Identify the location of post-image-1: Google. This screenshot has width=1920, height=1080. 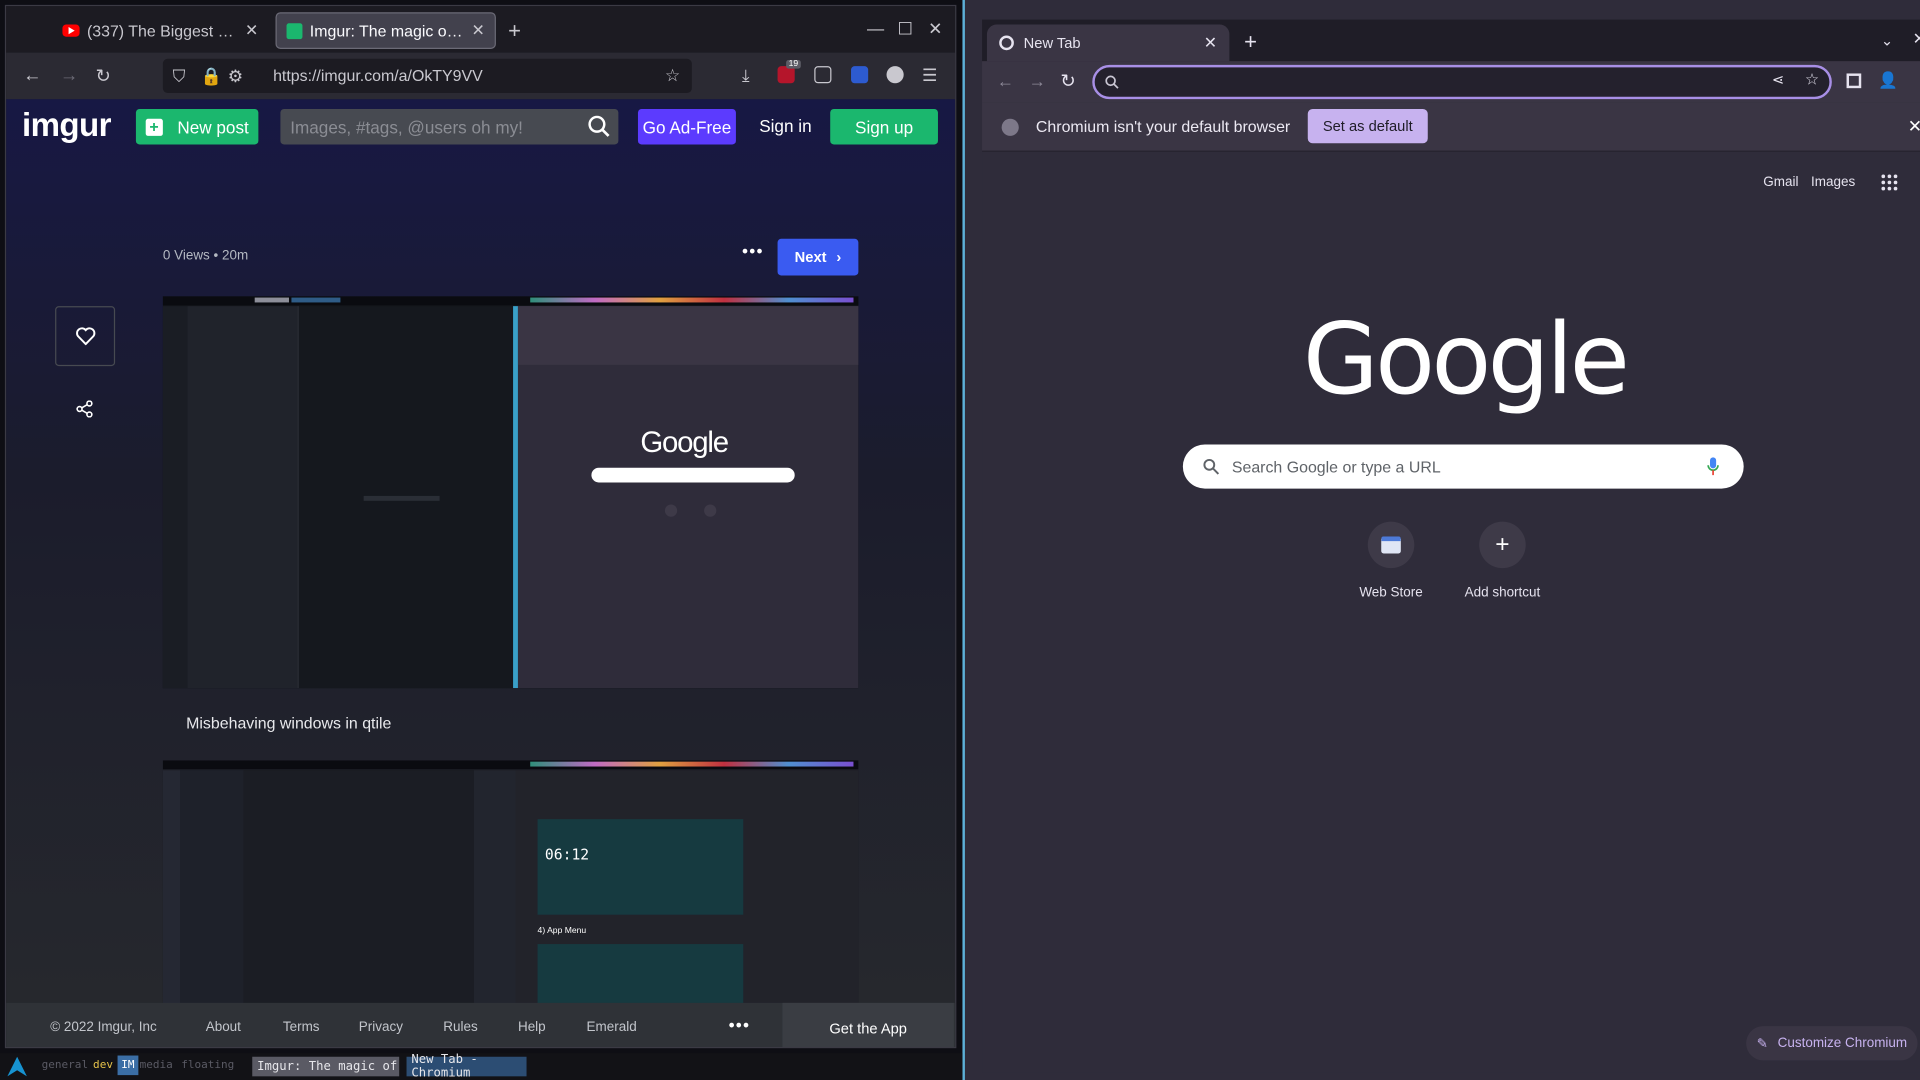
(510, 492).